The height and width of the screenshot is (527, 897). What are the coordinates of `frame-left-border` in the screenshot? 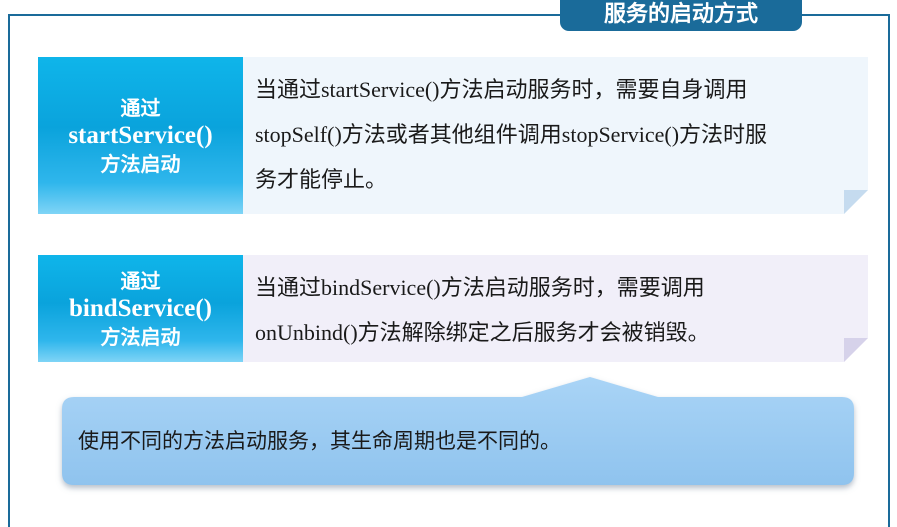 It's located at (9, 270).